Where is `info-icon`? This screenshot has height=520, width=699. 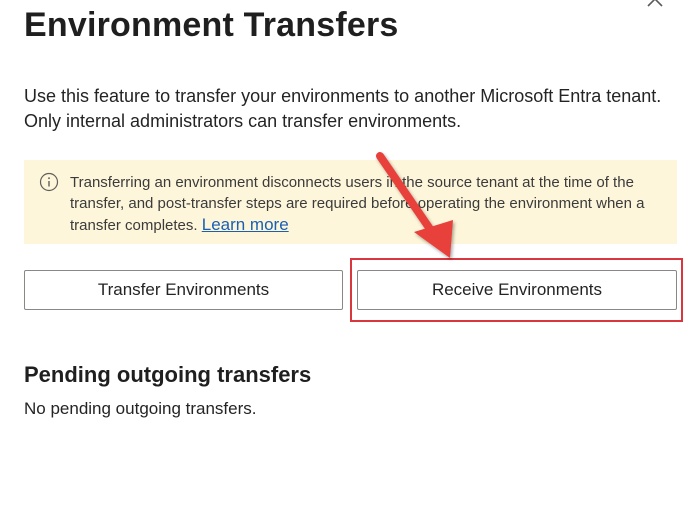 info-icon is located at coordinates (49, 182).